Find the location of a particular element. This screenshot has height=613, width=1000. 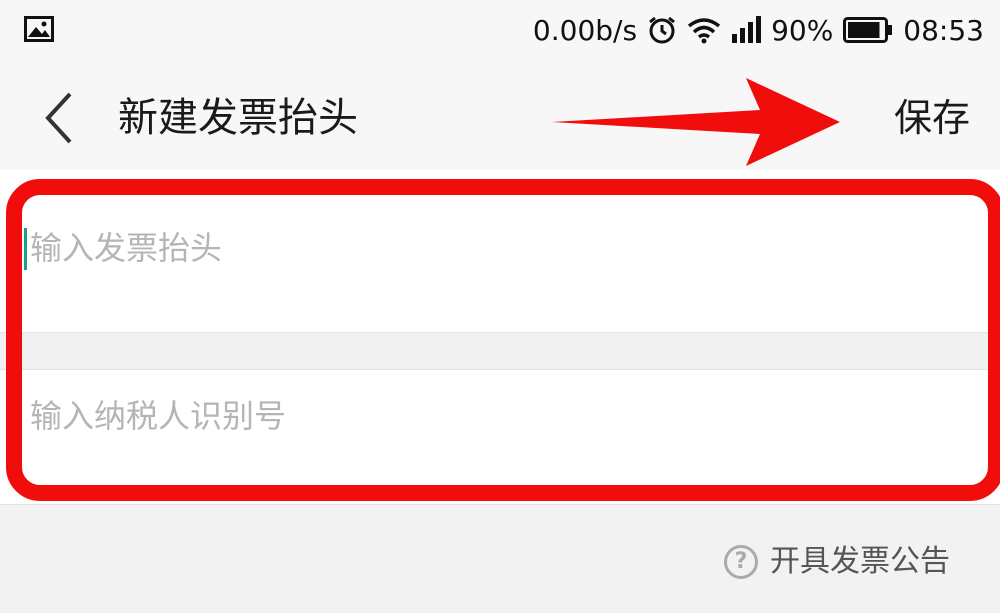

chevron-left-icon is located at coordinates (58, 118).